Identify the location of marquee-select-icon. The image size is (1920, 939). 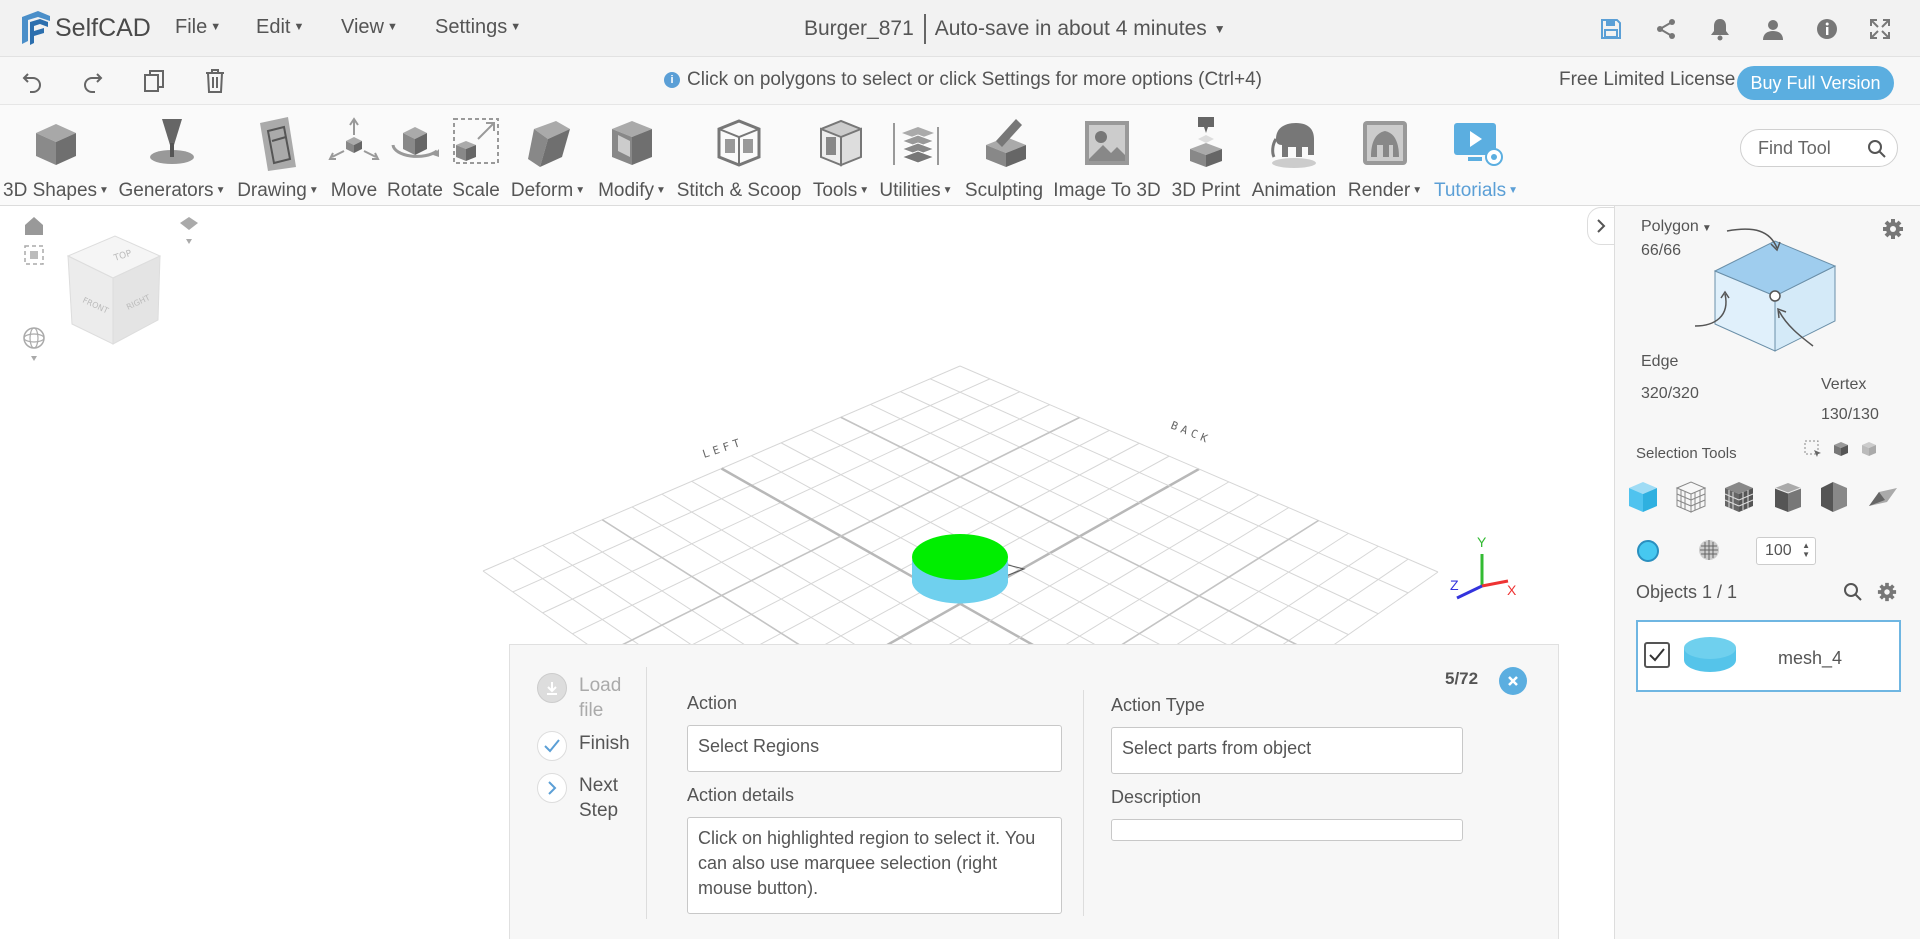
(1813, 451).